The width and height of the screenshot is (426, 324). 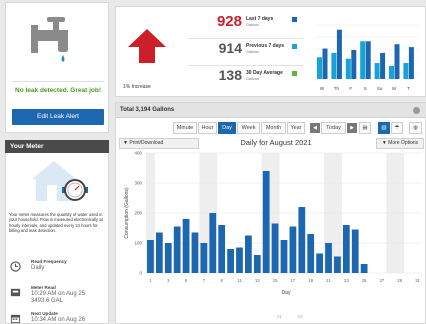 What do you see at coordinates (296, 128) in the screenshot?
I see `tab-year: Year` at bounding box center [296, 128].